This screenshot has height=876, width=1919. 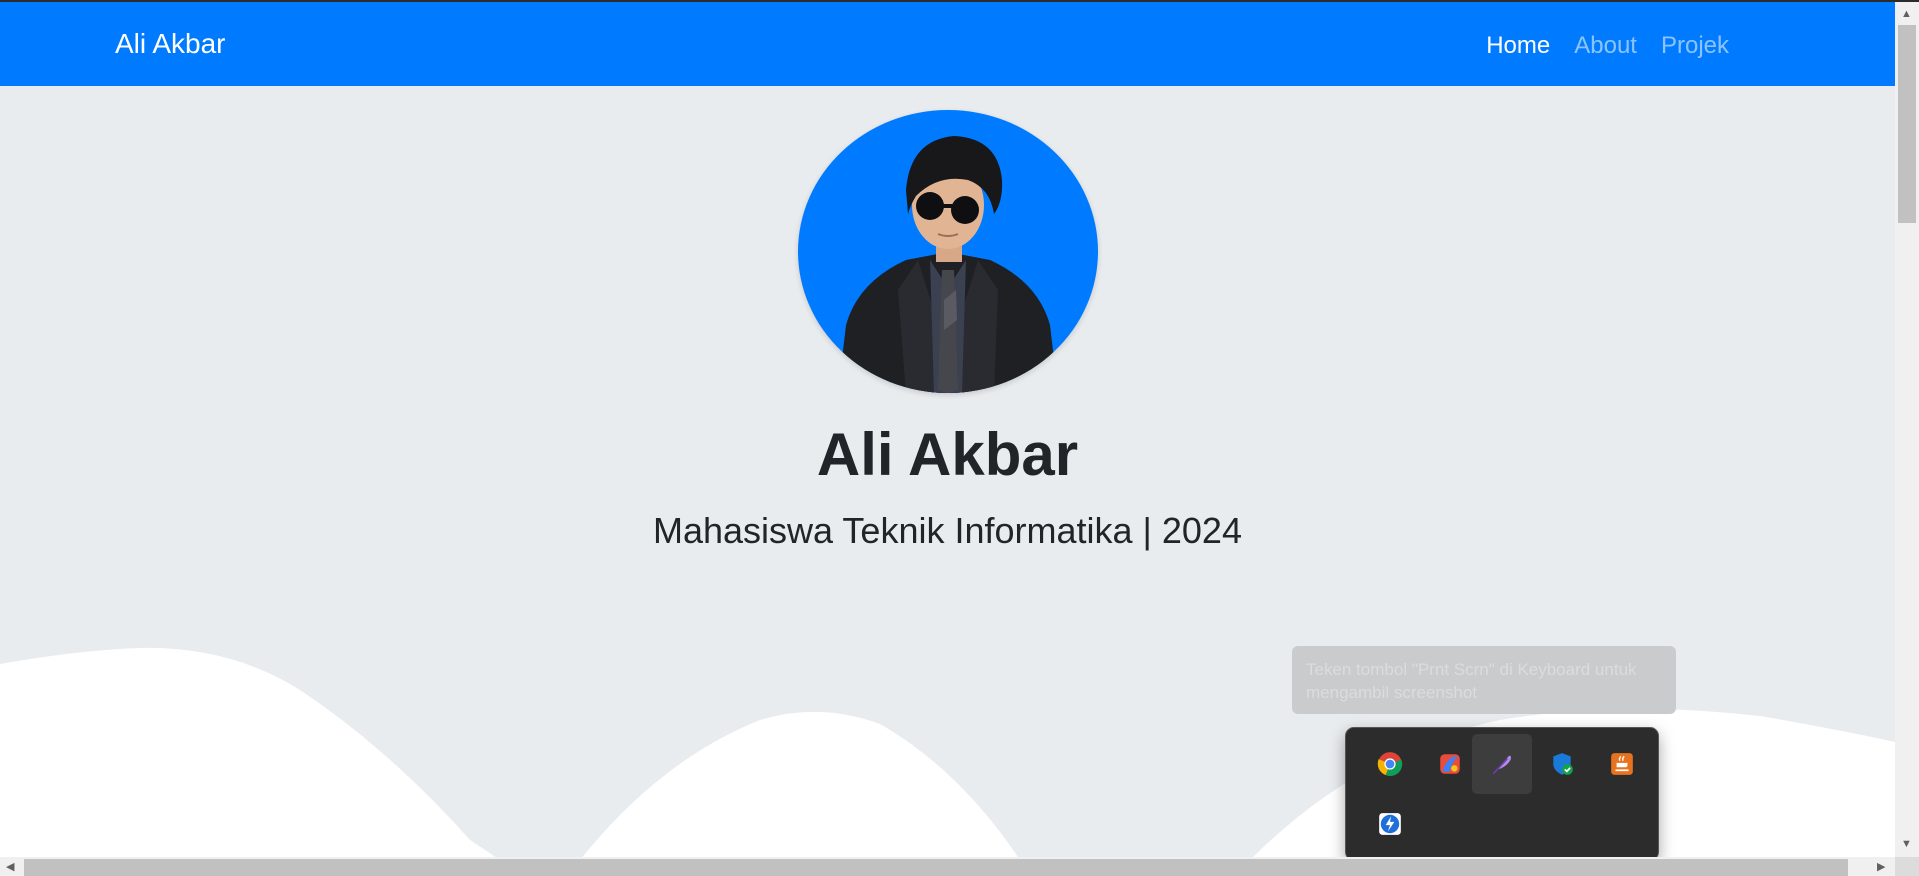 I want to click on scroll-left-arrow-icon: ◀, so click(x=10, y=867).